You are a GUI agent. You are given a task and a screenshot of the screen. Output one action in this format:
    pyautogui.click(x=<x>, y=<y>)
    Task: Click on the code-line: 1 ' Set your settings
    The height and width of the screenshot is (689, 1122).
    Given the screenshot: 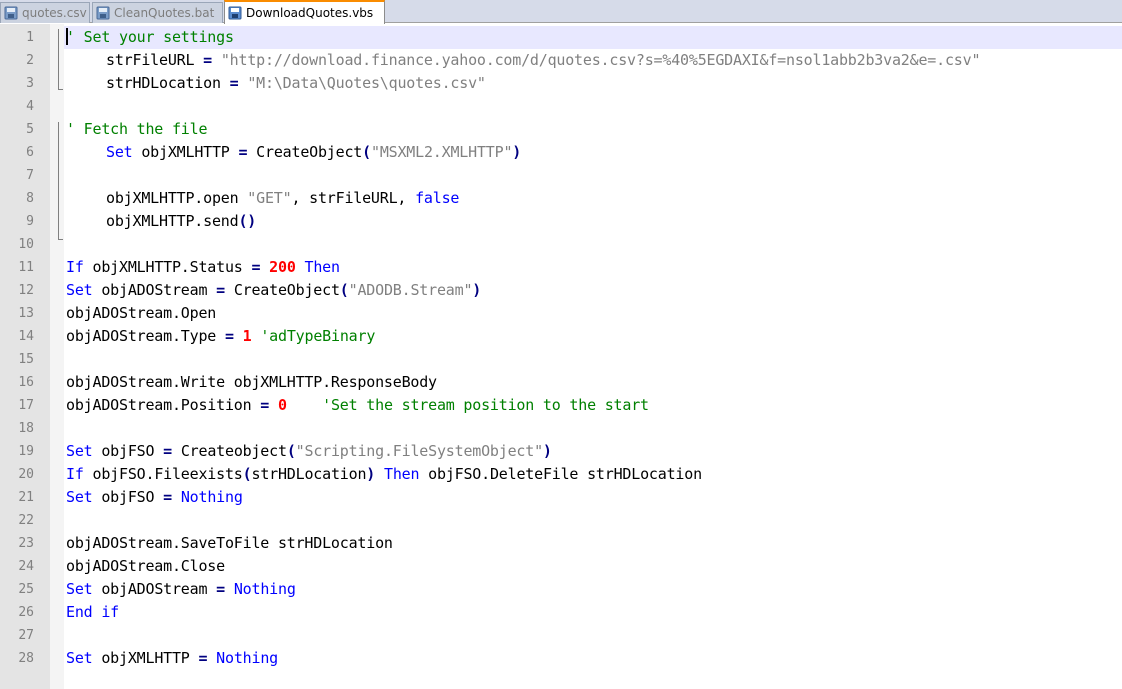 What is the action you would take?
    pyautogui.click(x=561, y=37)
    